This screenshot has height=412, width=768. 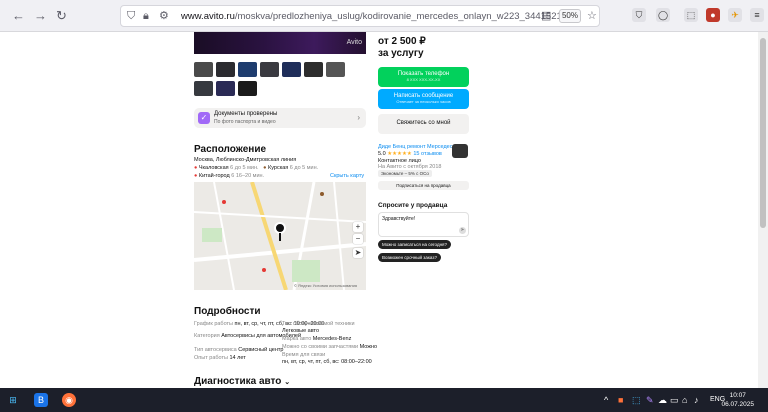 What do you see at coordinates (399, 219) in the screenshot?
I see `ask-seller-text: Здравствуйте!` at bounding box center [399, 219].